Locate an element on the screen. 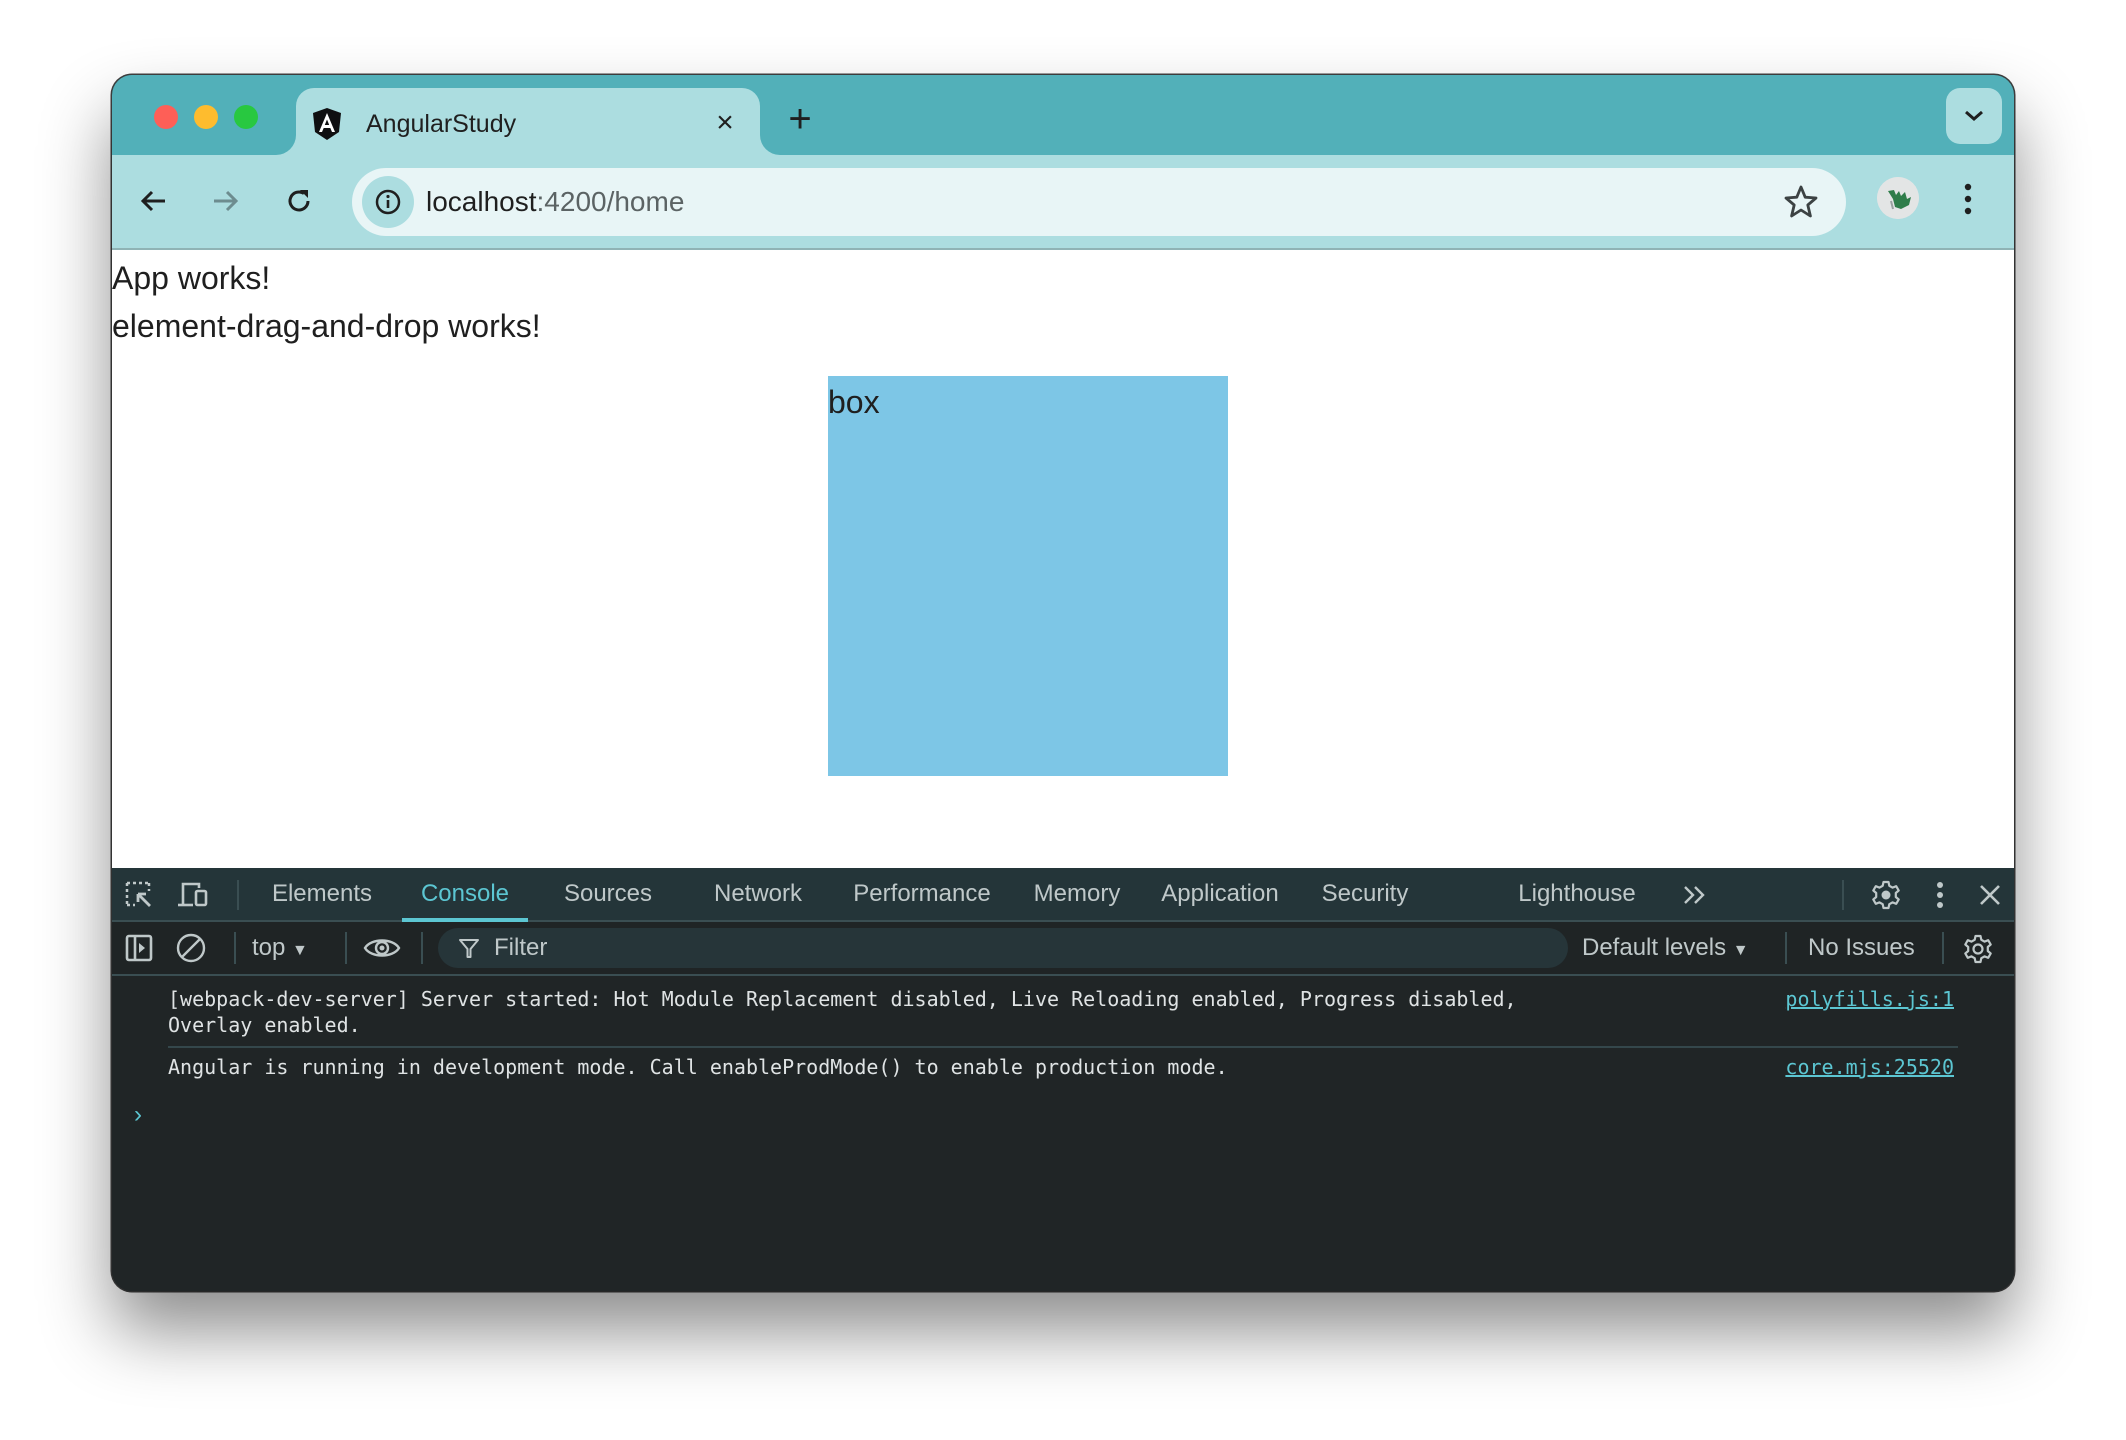 The image size is (2126, 1440). component-works-text: element-drag-and-drop works! is located at coordinates (326, 326).